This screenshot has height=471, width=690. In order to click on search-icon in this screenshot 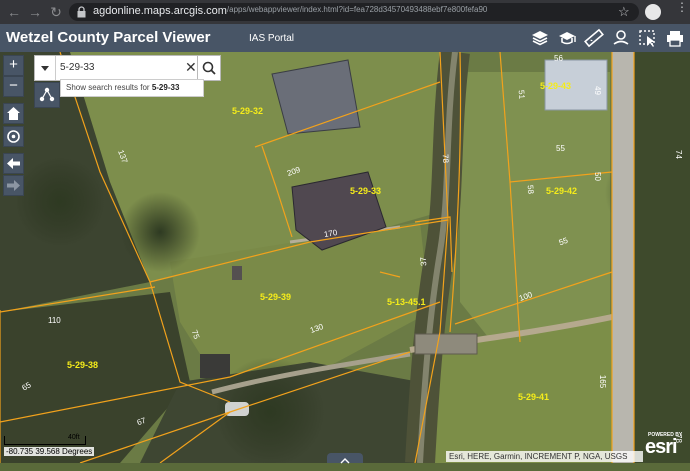, I will do `click(209, 68)`.